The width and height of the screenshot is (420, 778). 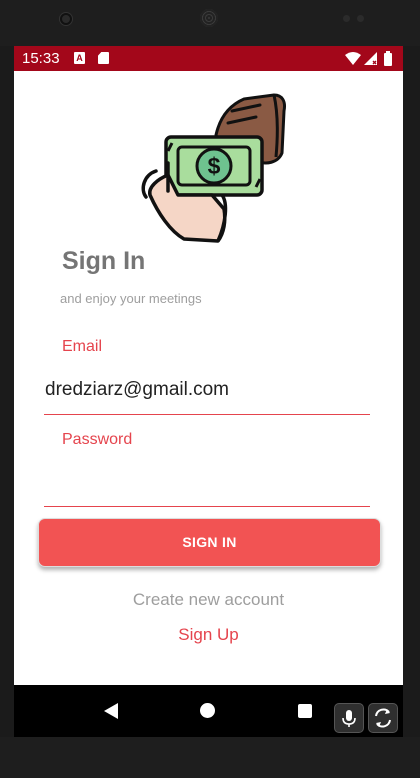 What do you see at coordinates (82, 346) in the screenshot?
I see `email-label: Email` at bounding box center [82, 346].